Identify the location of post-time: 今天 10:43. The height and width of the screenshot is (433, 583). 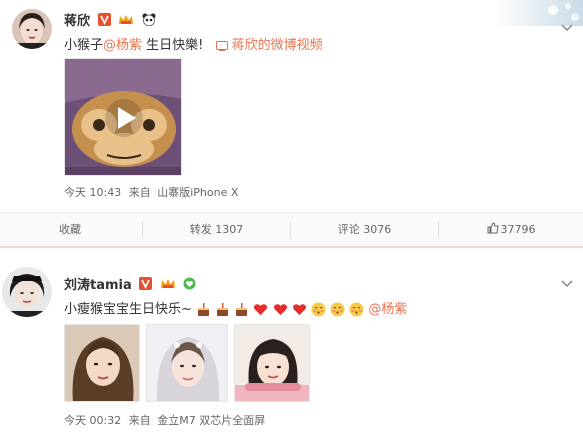
(92, 192).